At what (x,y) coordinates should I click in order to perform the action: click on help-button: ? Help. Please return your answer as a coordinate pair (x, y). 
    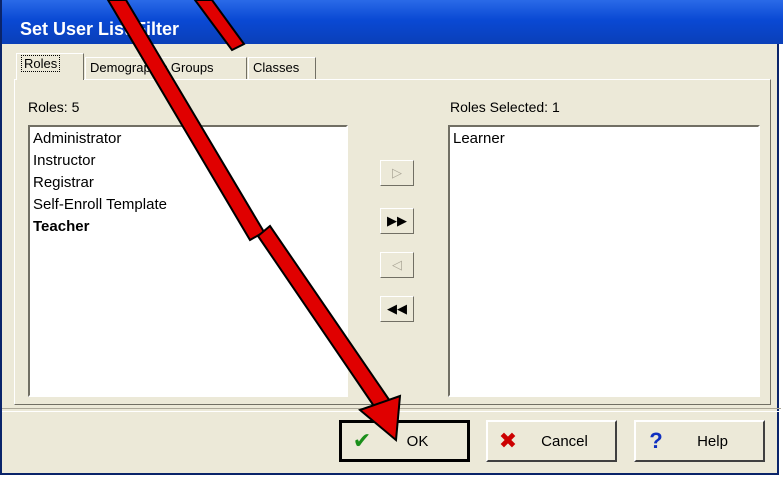
    Looking at the image, I should click on (699, 441).